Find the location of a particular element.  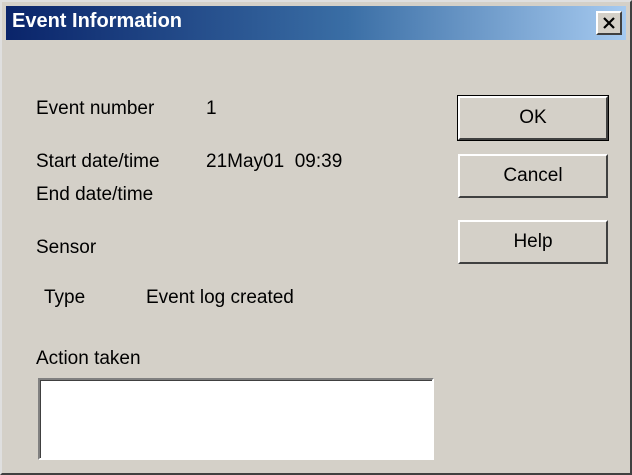

type-value: Event log created is located at coordinates (220, 297).